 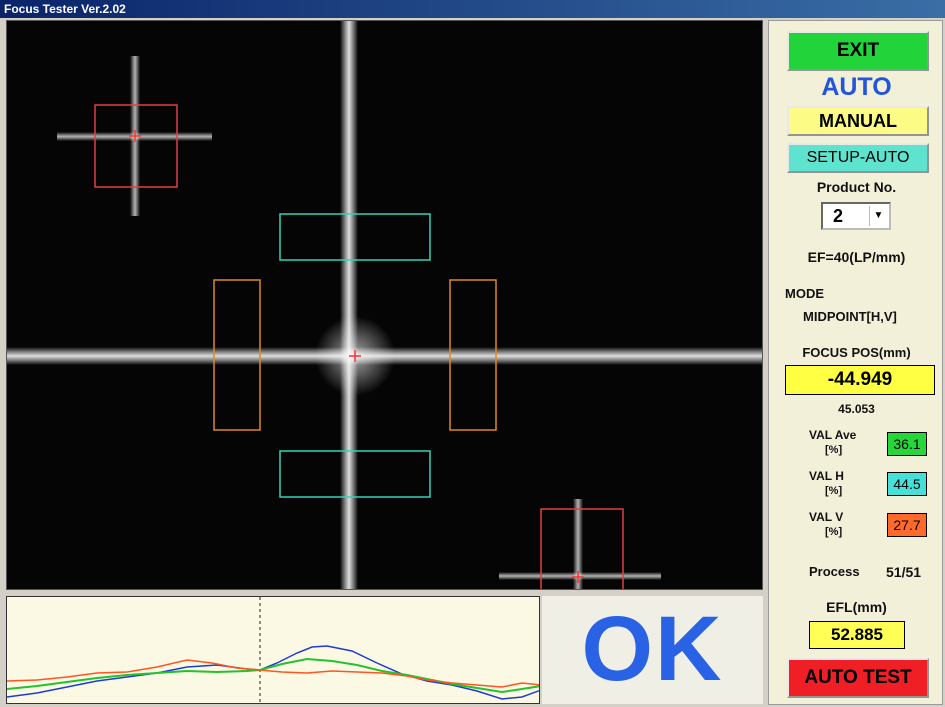 What do you see at coordinates (907, 484) in the screenshot?
I see `val-h-value: 44.5` at bounding box center [907, 484].